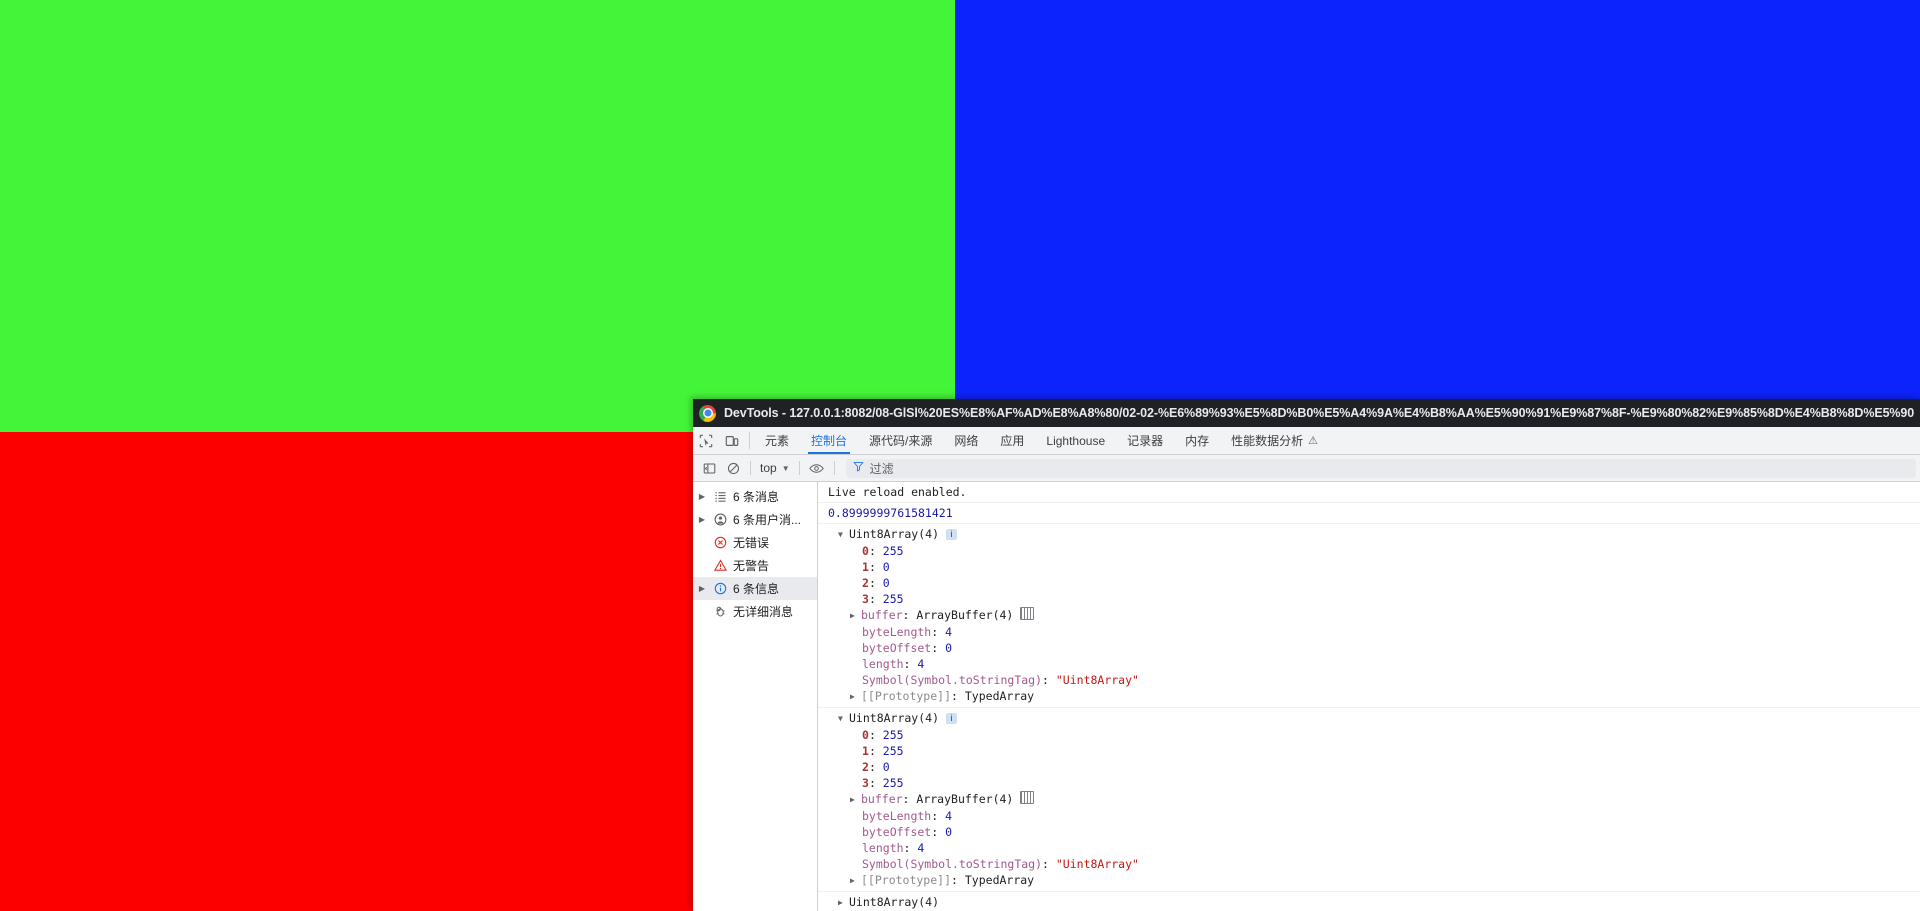  I want to click on warning-triangle-icon, so click(720, 565).